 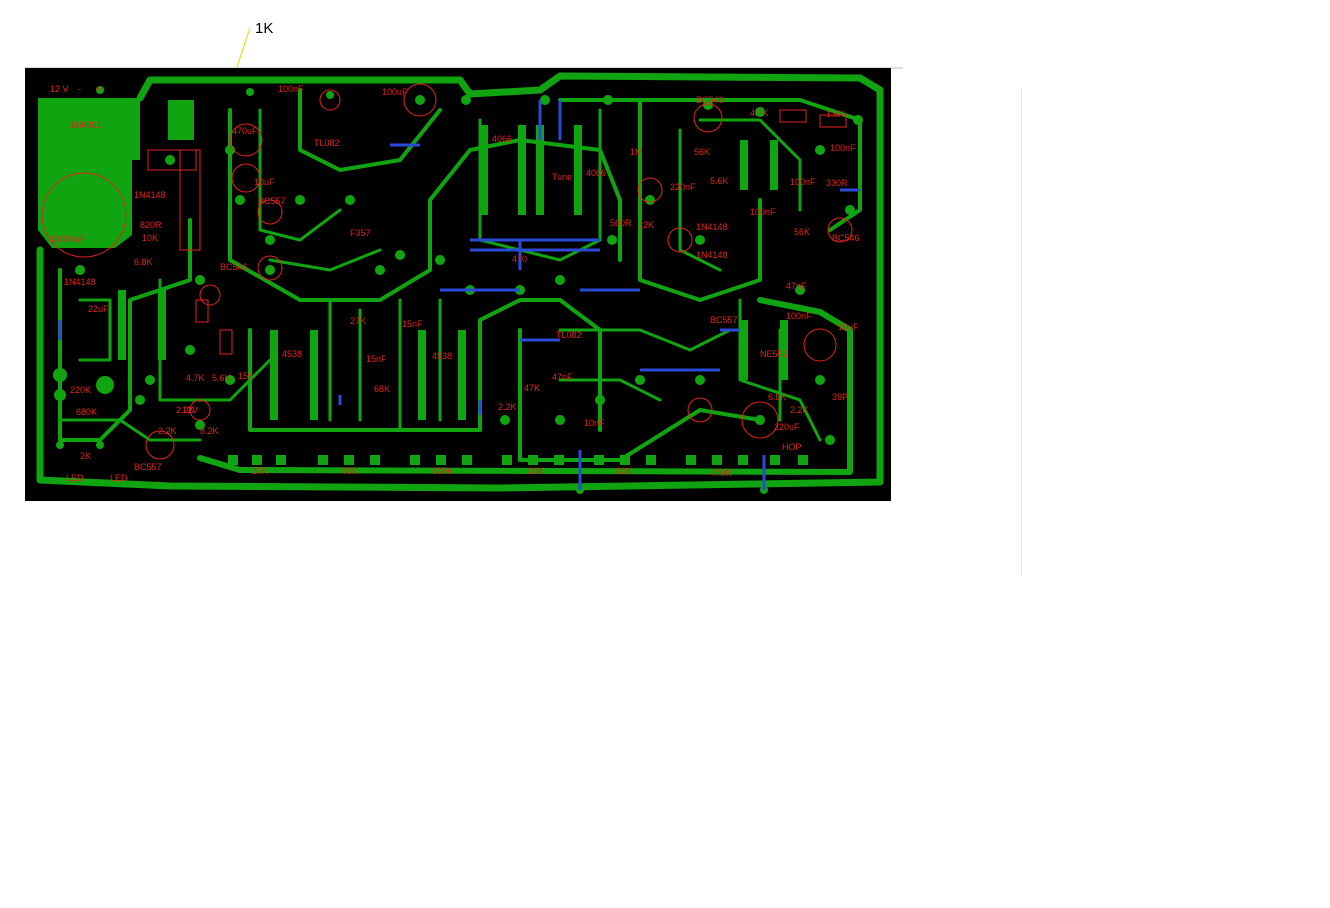 I want to click on label-470r: 470R, so click(x=721, y=473).